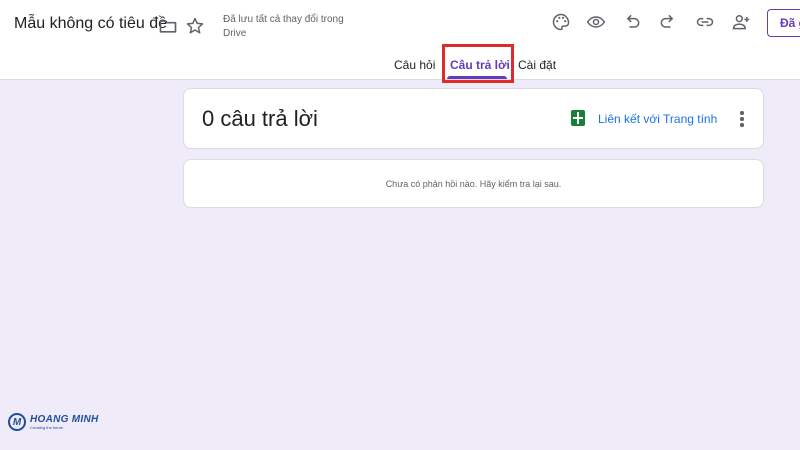  I want to click on link-icon, so click(705, 22).